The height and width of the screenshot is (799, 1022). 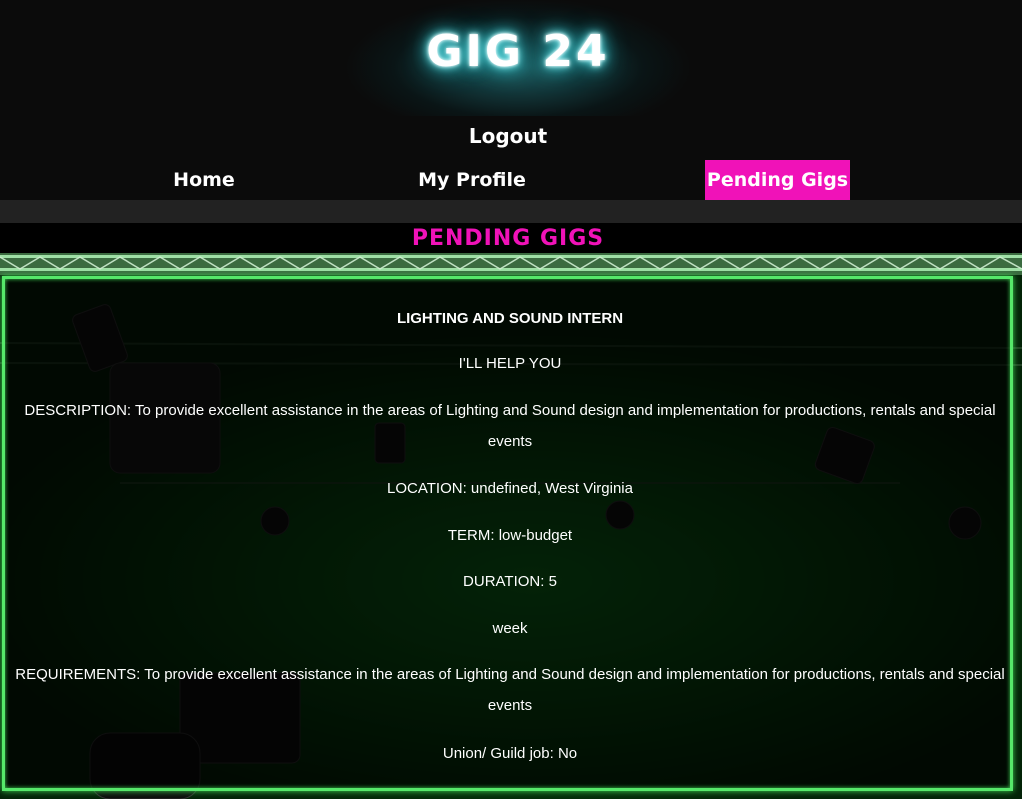 What do you see at coordinates (518, 51) in the screenshot?
I see `site-logo: GIG 24` at bounding box center [518, 51].